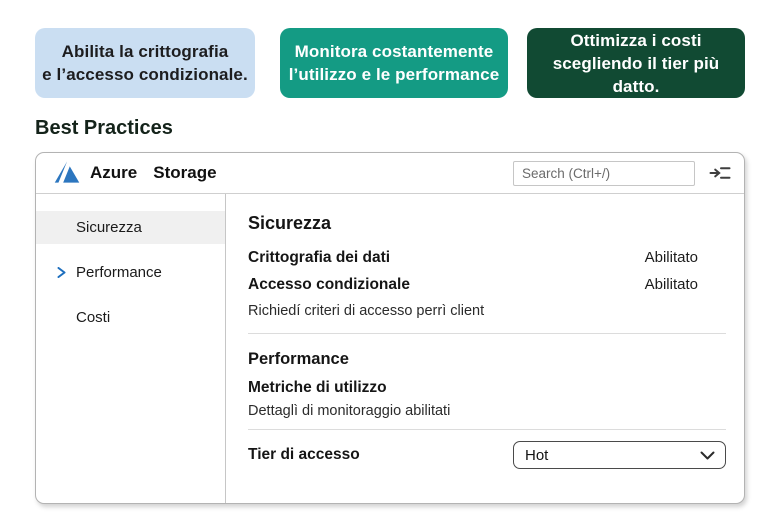  What do you see at coordinates (366, 311) in the screenshot?
I see `security-caption: Richiedí criteri di accesso perrì client` at bounding box center [366, 311].